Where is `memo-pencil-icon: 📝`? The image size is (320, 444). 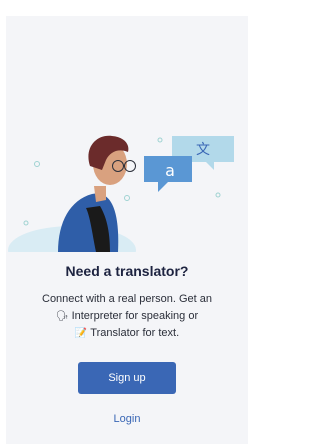
memo-pencil-icon: 📝 is located at coordinates (81, 333).